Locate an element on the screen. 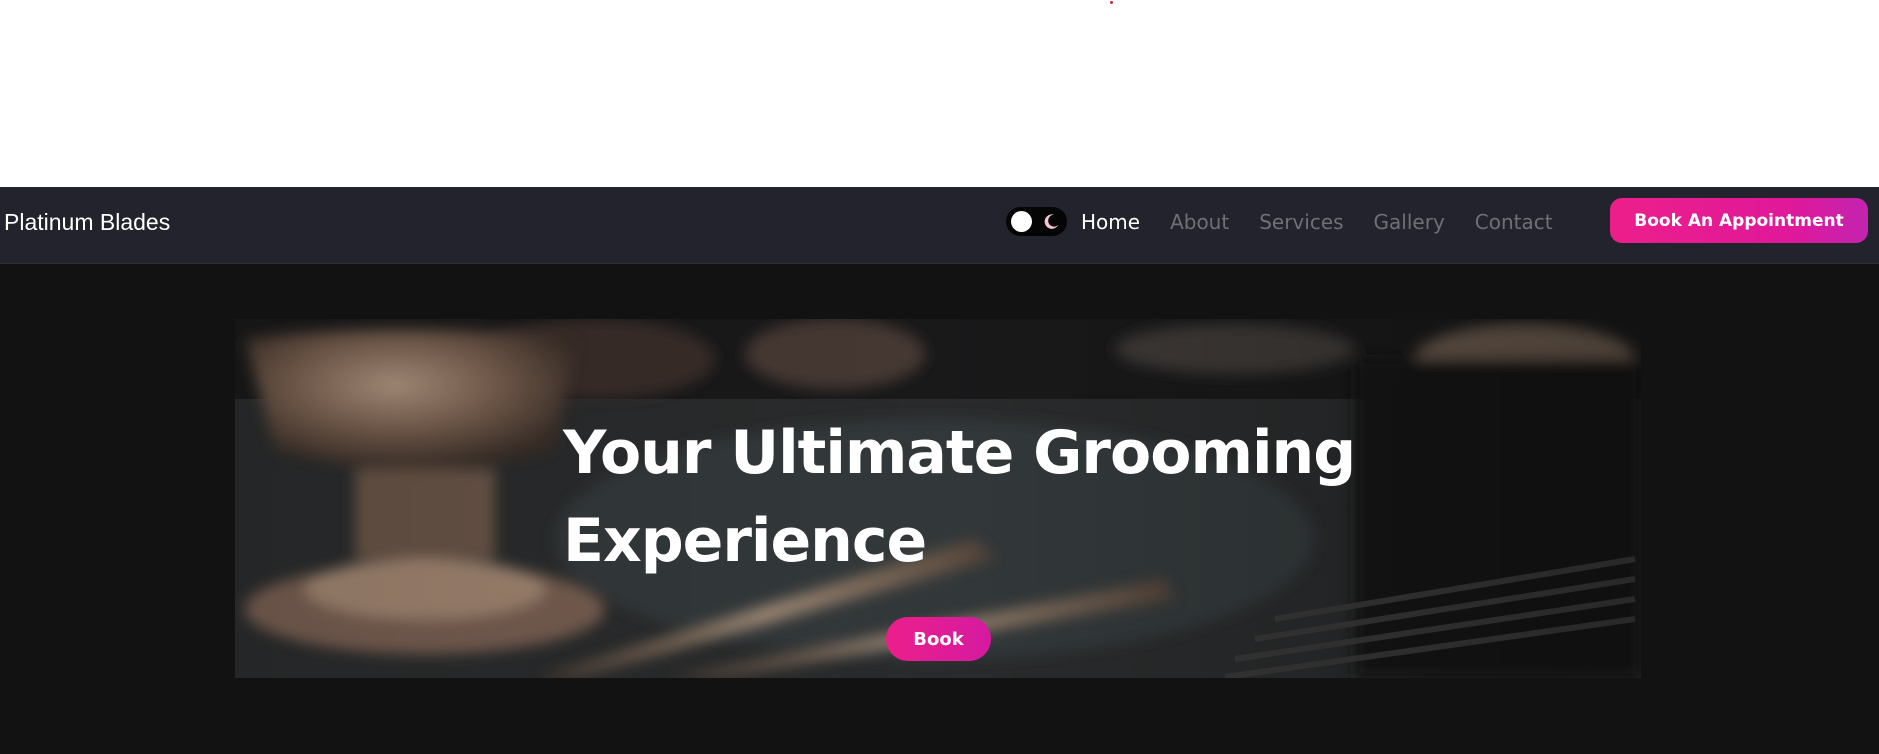  toggle-knob-icon is located at coordinates (1021, 221).